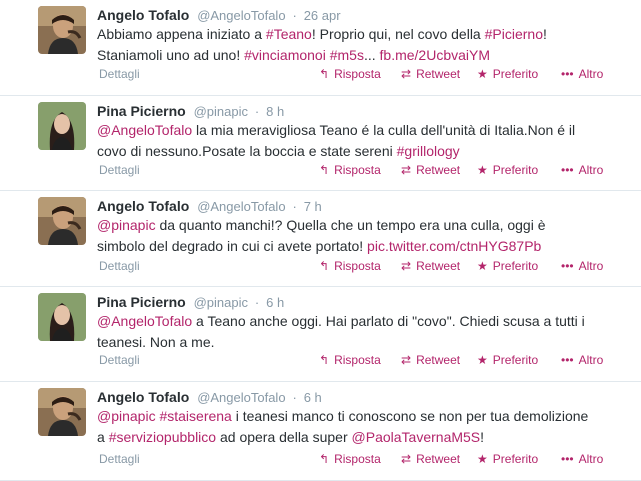  Describe the element at coordinates (195, 416) in the screenshot. I see `hashtag-link: #staiserena` at that location.